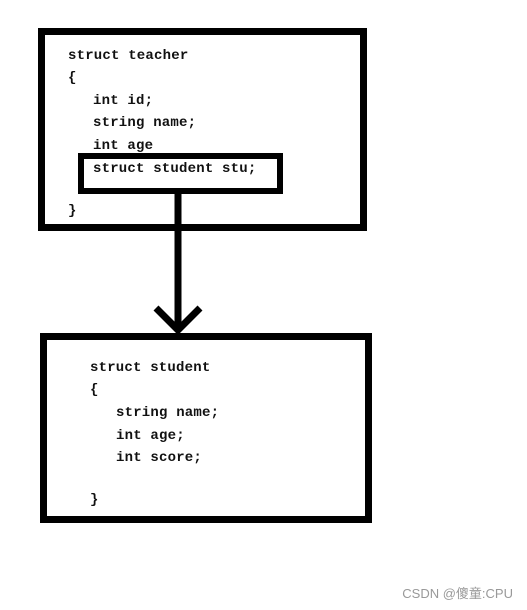  I want to click on student-line: int score;, so click(159, 458).